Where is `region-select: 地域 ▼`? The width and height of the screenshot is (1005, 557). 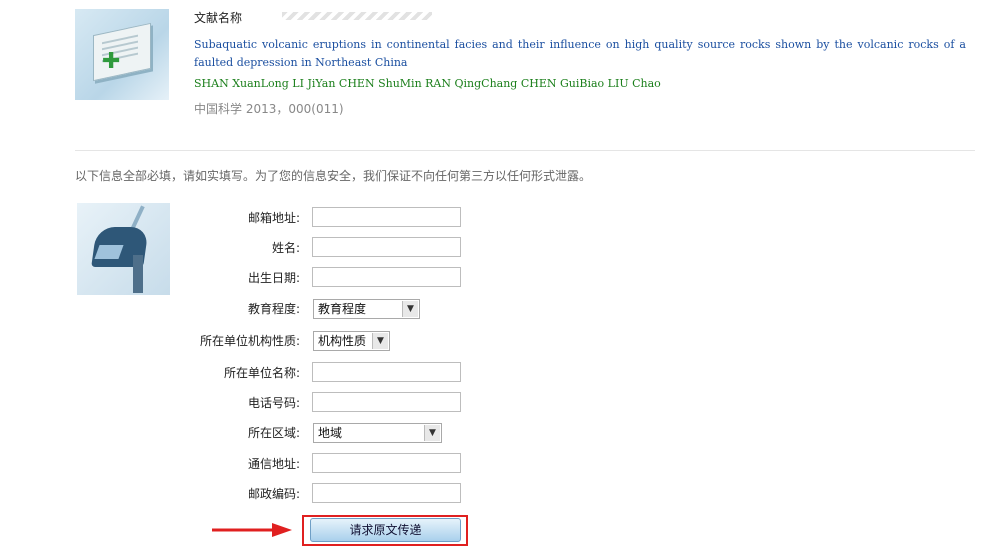 region-select: 地域 ▼ is located at coordinates (377, 433).